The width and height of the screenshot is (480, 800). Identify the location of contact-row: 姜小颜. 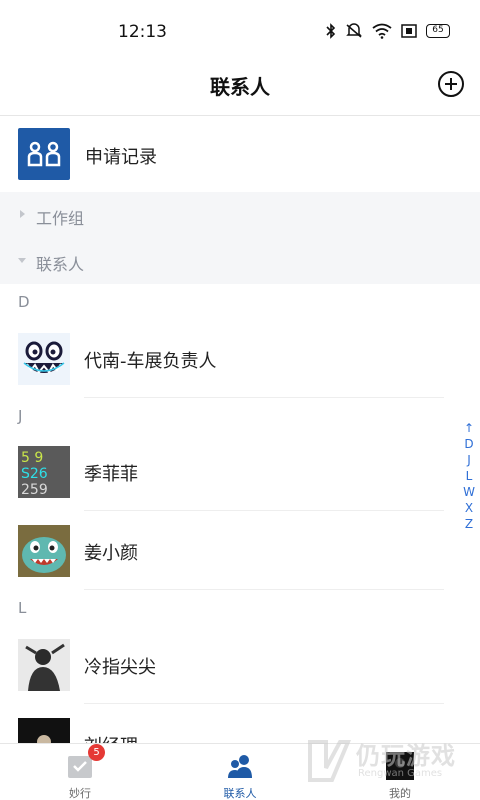
(222, 551).